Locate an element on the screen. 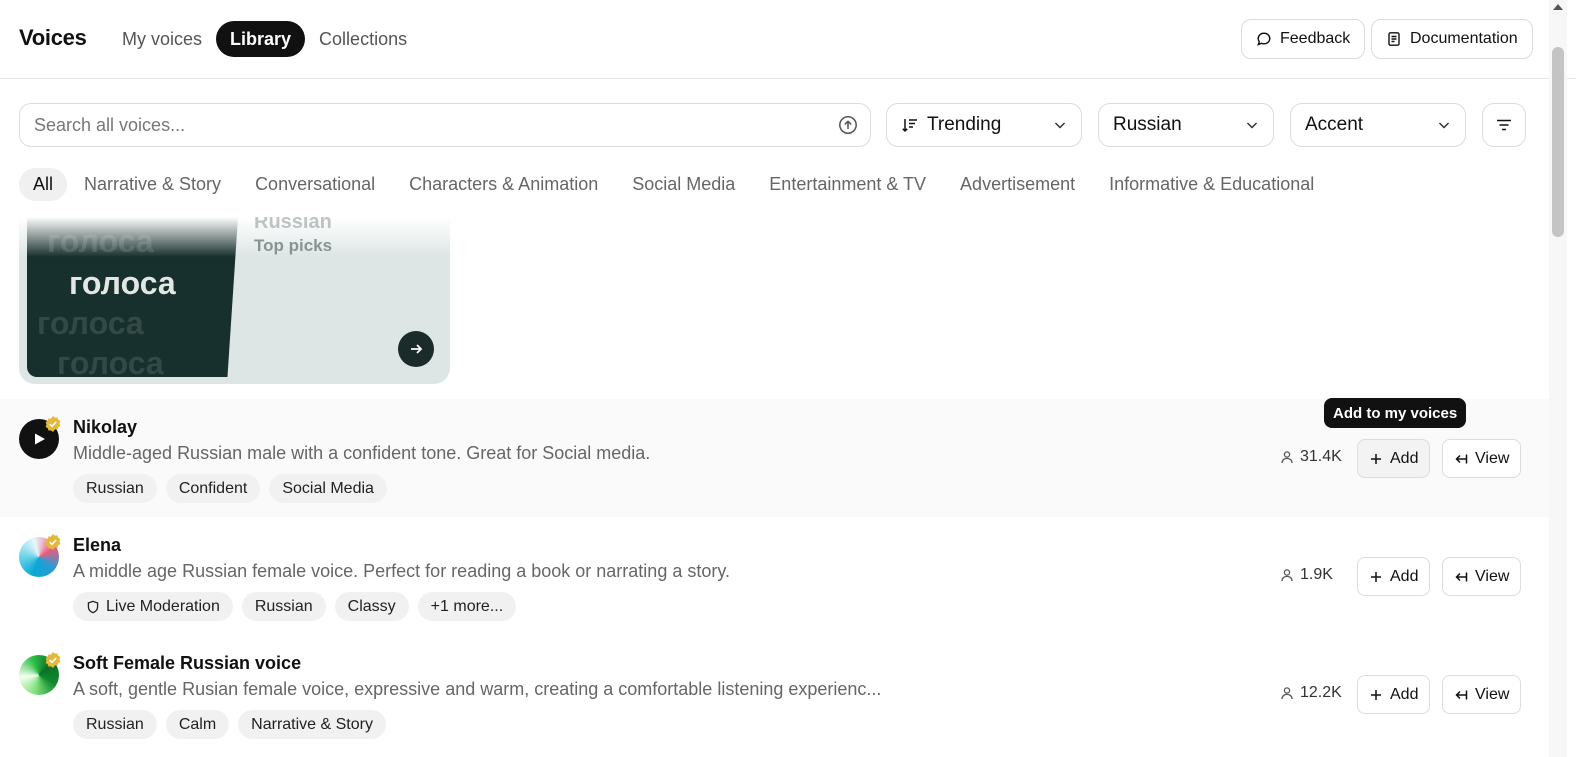  feedback-label: Feedback is located at coordinates (1315, 38).